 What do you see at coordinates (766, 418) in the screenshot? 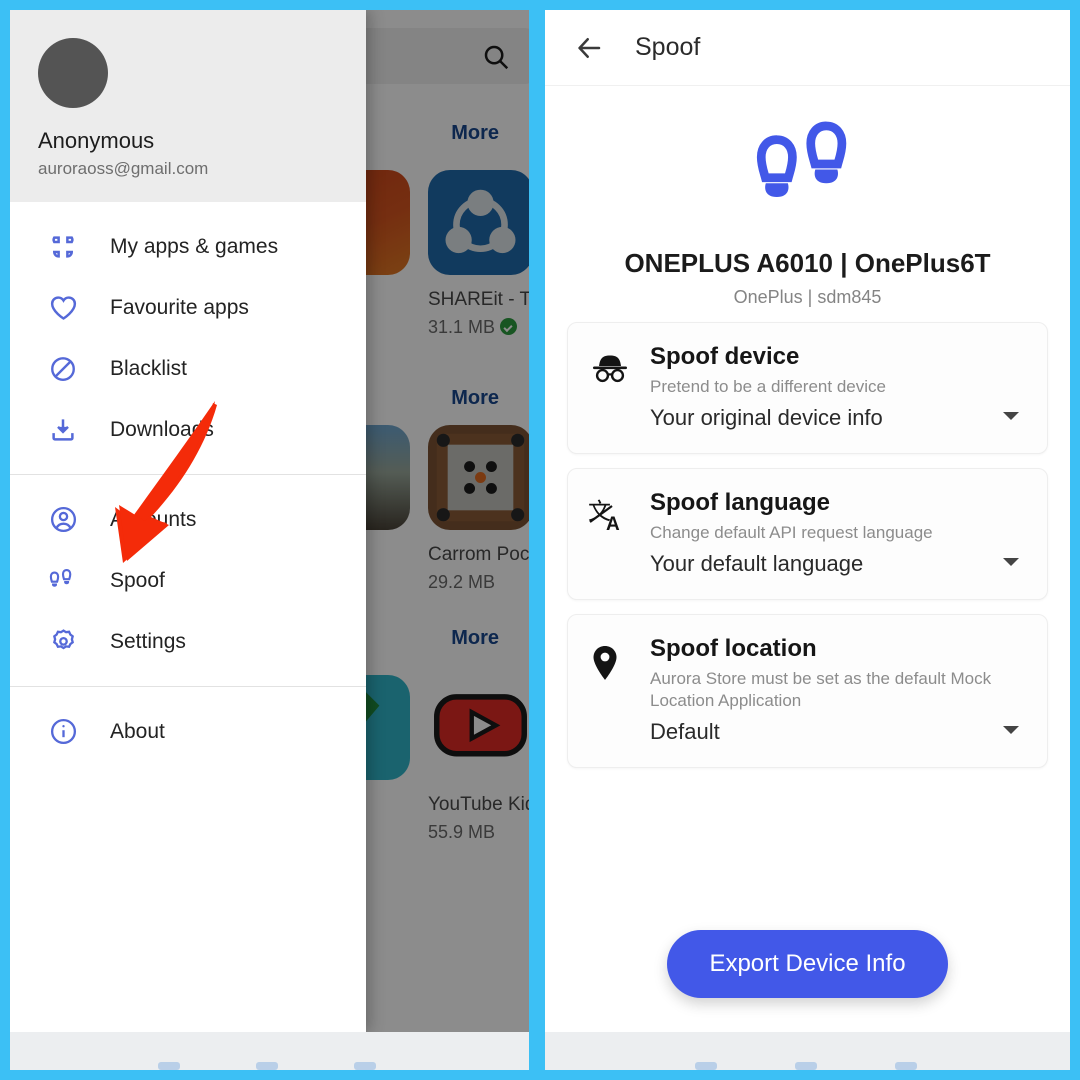
I see `card-value: Your original device info` at bounding box center [766, 418].